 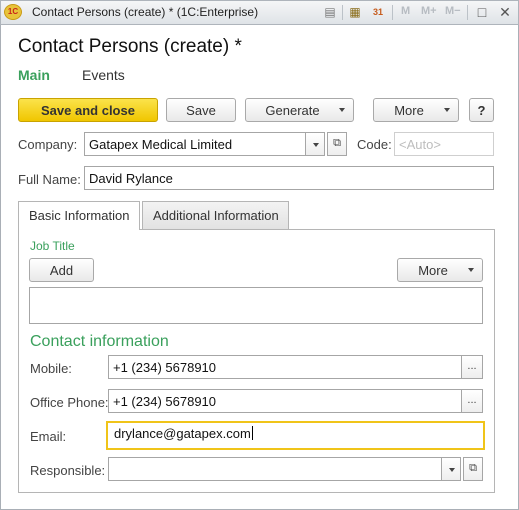 What do you see at coordinates (79, 215) in the screenshot?
I see `tab-basic-information: Basic Information` at bounding box center [79, 215].